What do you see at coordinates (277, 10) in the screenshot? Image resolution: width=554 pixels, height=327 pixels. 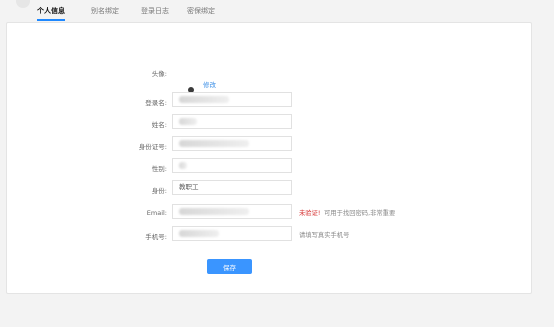 I see `tab-bar: 个人信息 别名绑定 登录日志 密保绑定` at bounding box center [277, 10].